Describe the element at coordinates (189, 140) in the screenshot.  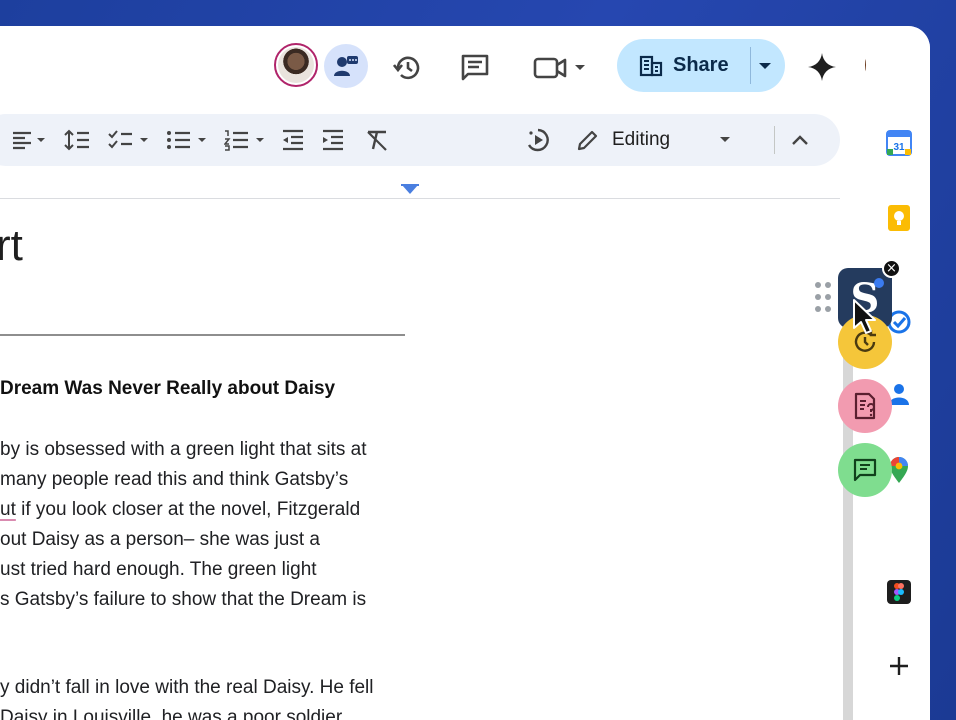
I see `bulleted-list-icon` at that location.